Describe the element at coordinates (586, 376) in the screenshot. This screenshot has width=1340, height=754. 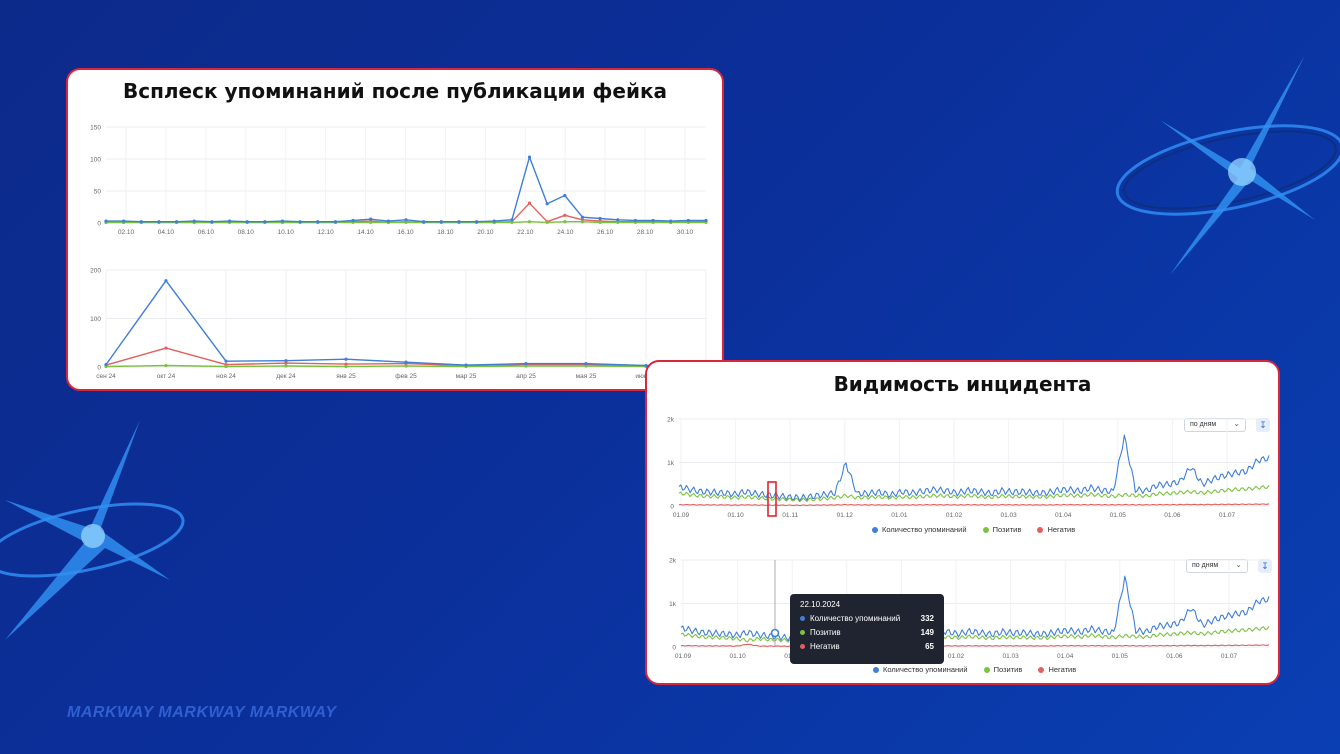
I see `x-tick-label: мая 25` at that location.